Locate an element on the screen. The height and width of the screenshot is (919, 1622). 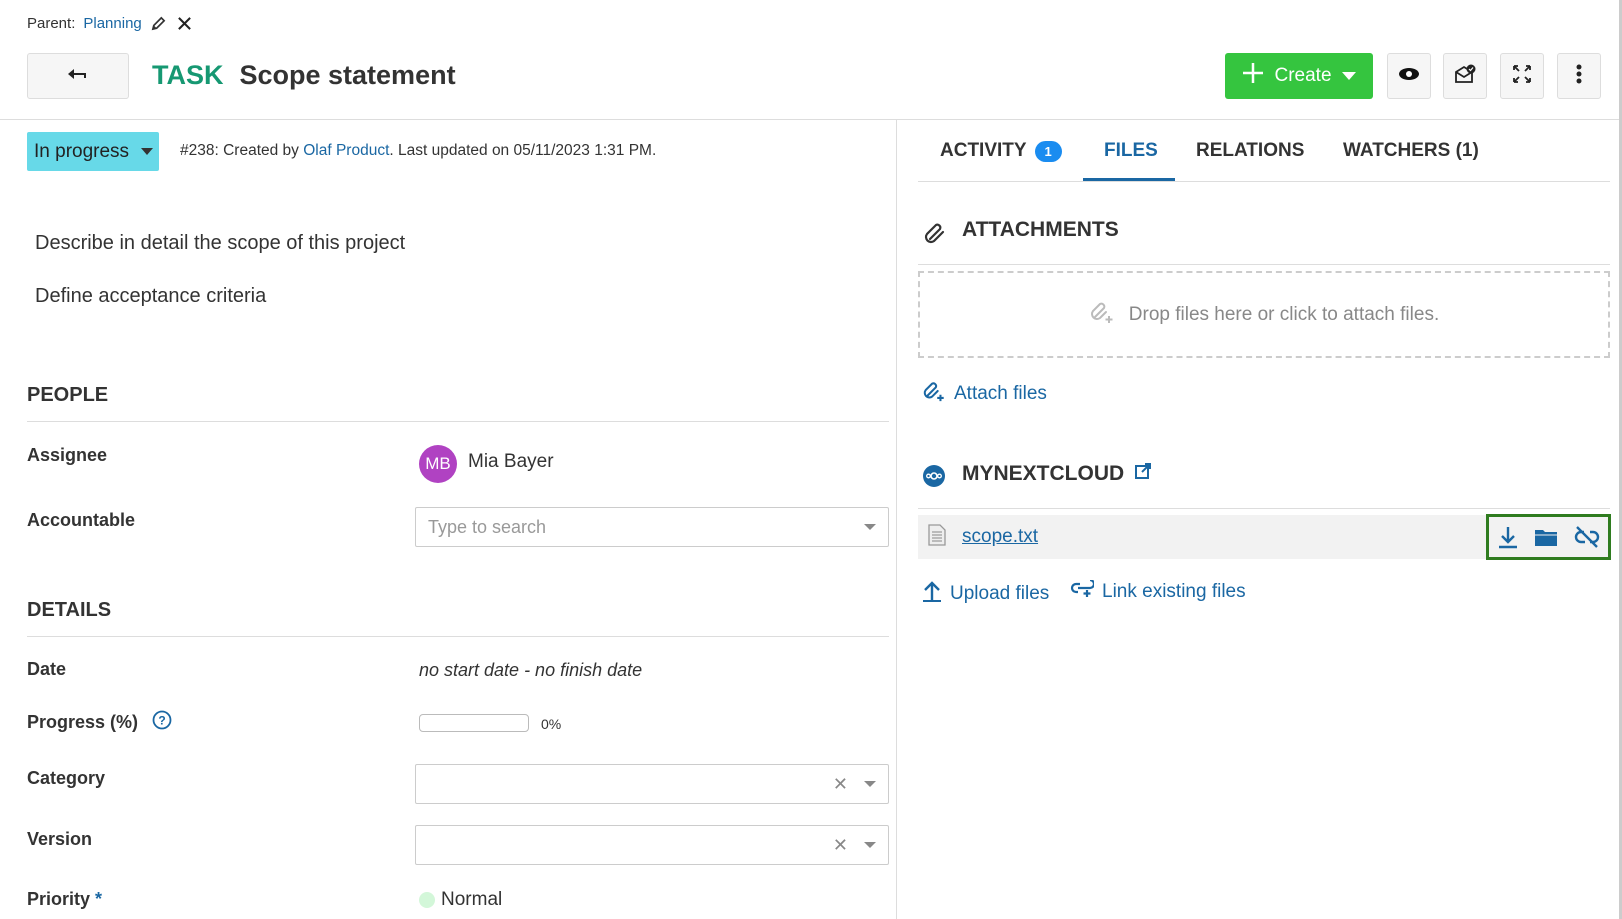
header-divider is located at coordinates (810, 119).